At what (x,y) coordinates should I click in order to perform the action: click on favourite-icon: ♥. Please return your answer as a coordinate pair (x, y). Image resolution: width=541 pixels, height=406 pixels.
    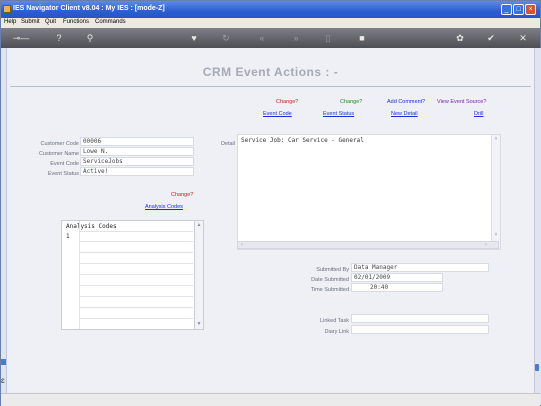
    Looking at the image, I should click on (194, 38).